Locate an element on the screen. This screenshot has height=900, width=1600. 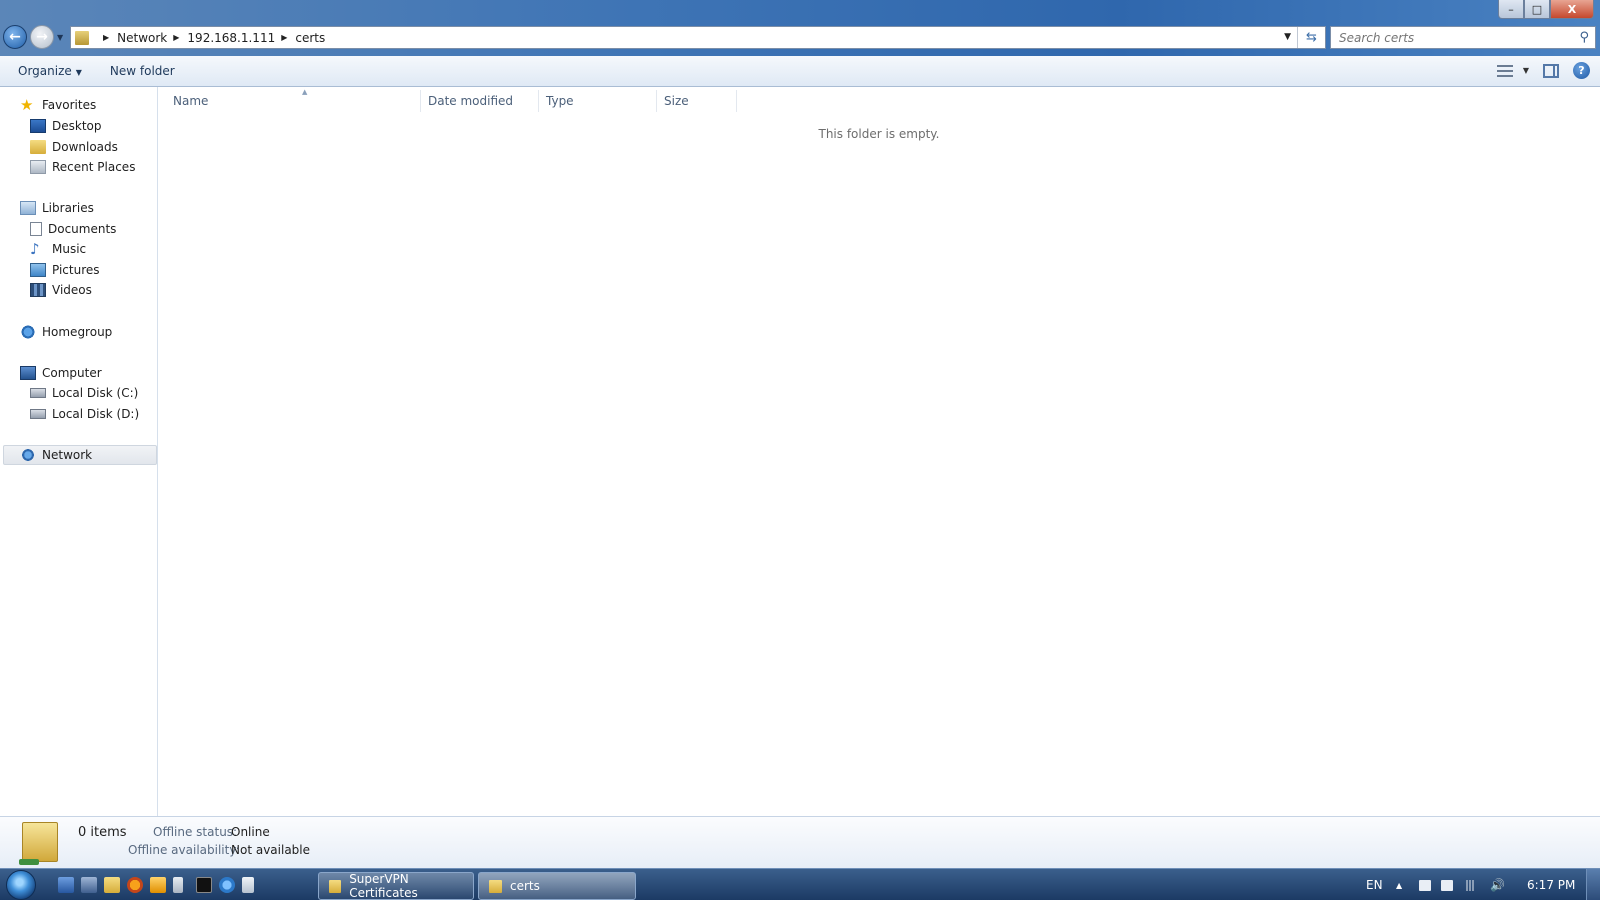
search-box: ⚲ is located at coordinates (1463, 37).